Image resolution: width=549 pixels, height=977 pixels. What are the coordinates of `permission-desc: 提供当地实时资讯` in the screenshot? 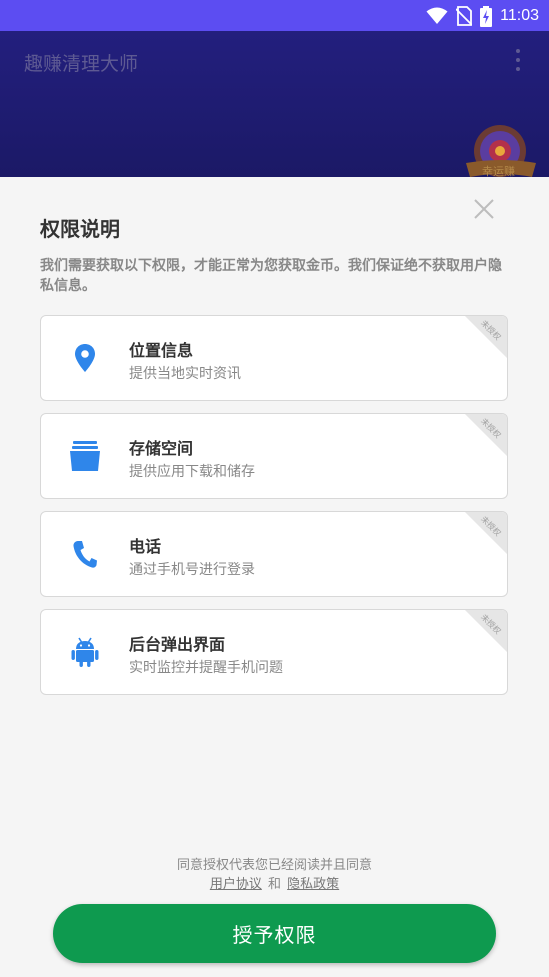 It's located at (185, 374).